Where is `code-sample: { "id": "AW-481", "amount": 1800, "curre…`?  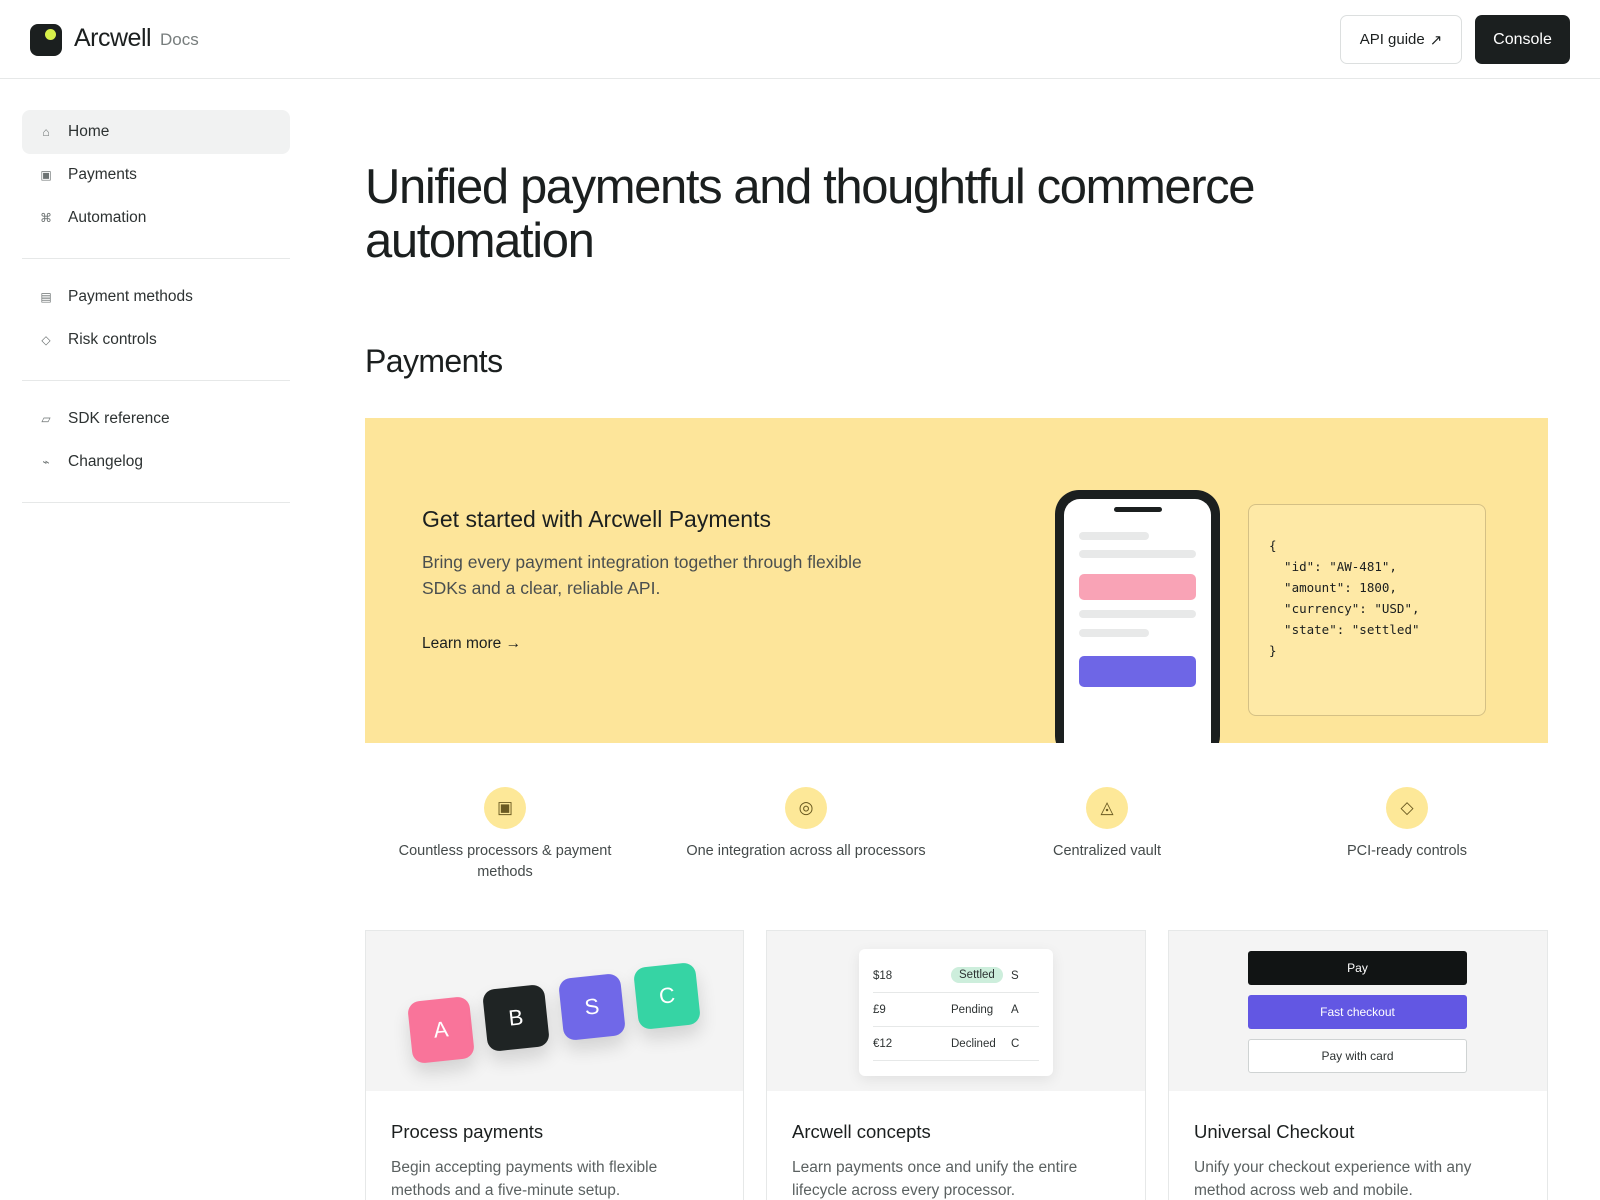 code-sample: { "id": "AW-481", "amount": 1800, "curre… is located at coordinates (1367, 610).